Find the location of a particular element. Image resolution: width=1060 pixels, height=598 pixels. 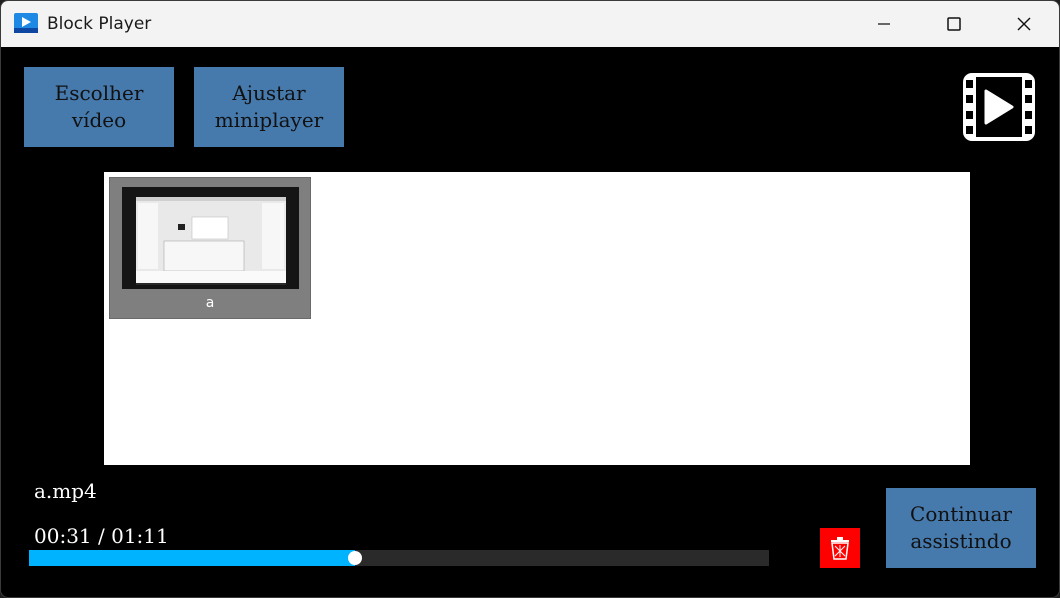

video-thumbnail-card: a is located at coordinates (210, 248).